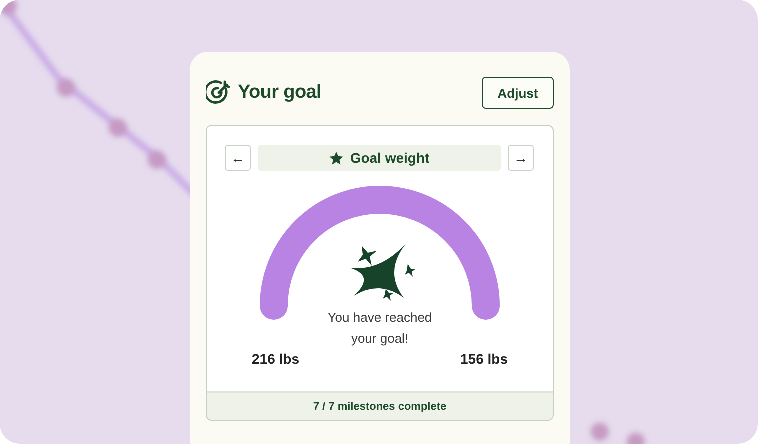 The height and width of the screenshot is (444, 758). I want to click on previous-button: ←, so click(238, 158).